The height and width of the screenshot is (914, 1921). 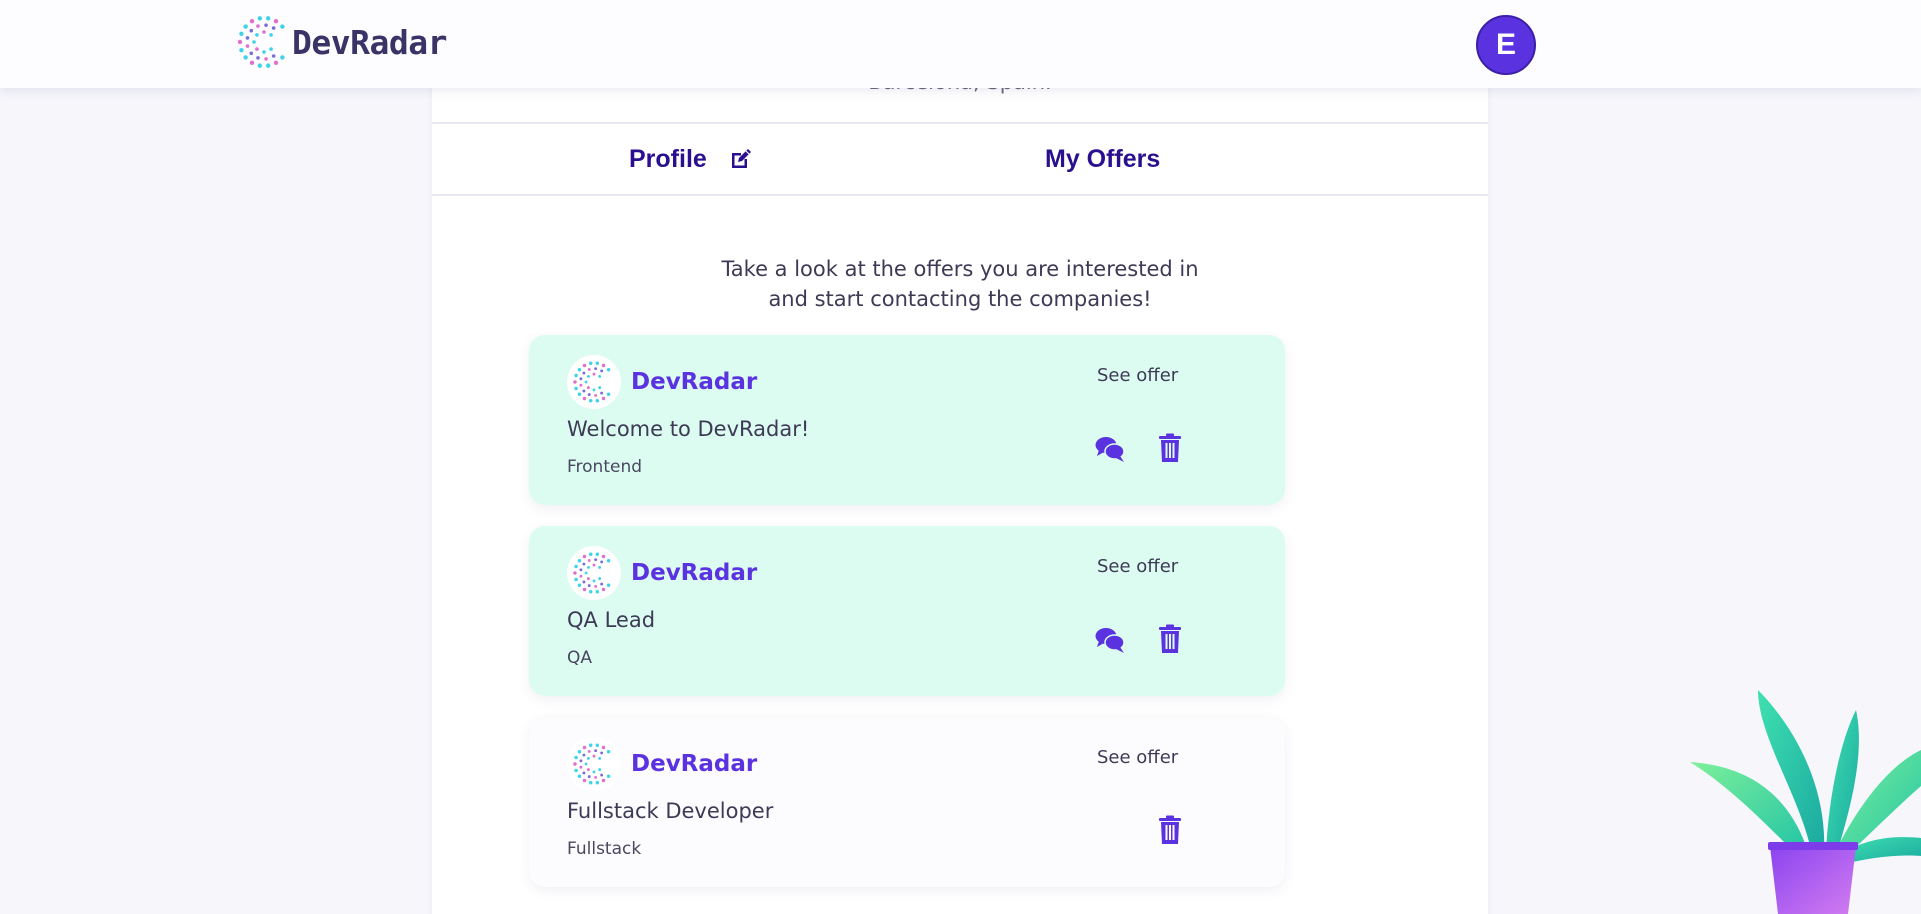 What do you see at coordinates (960, 159) in the screenshot?
I see `profile-tabs: Profile My Offers` at bounding box center [960, 159].